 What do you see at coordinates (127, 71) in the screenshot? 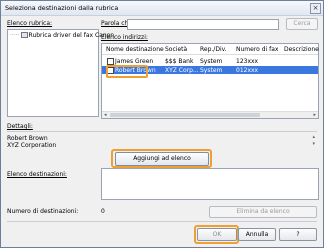
I see `selection-highlight-ring` at bounding box center [127, 71].